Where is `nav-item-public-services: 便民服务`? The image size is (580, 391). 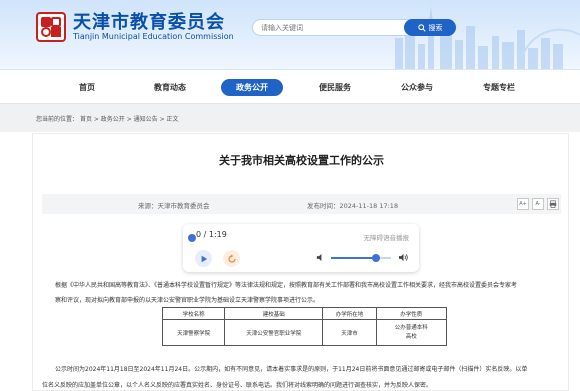 nav-item-public-services: 便民服务 is located at coordinates (335, 87).